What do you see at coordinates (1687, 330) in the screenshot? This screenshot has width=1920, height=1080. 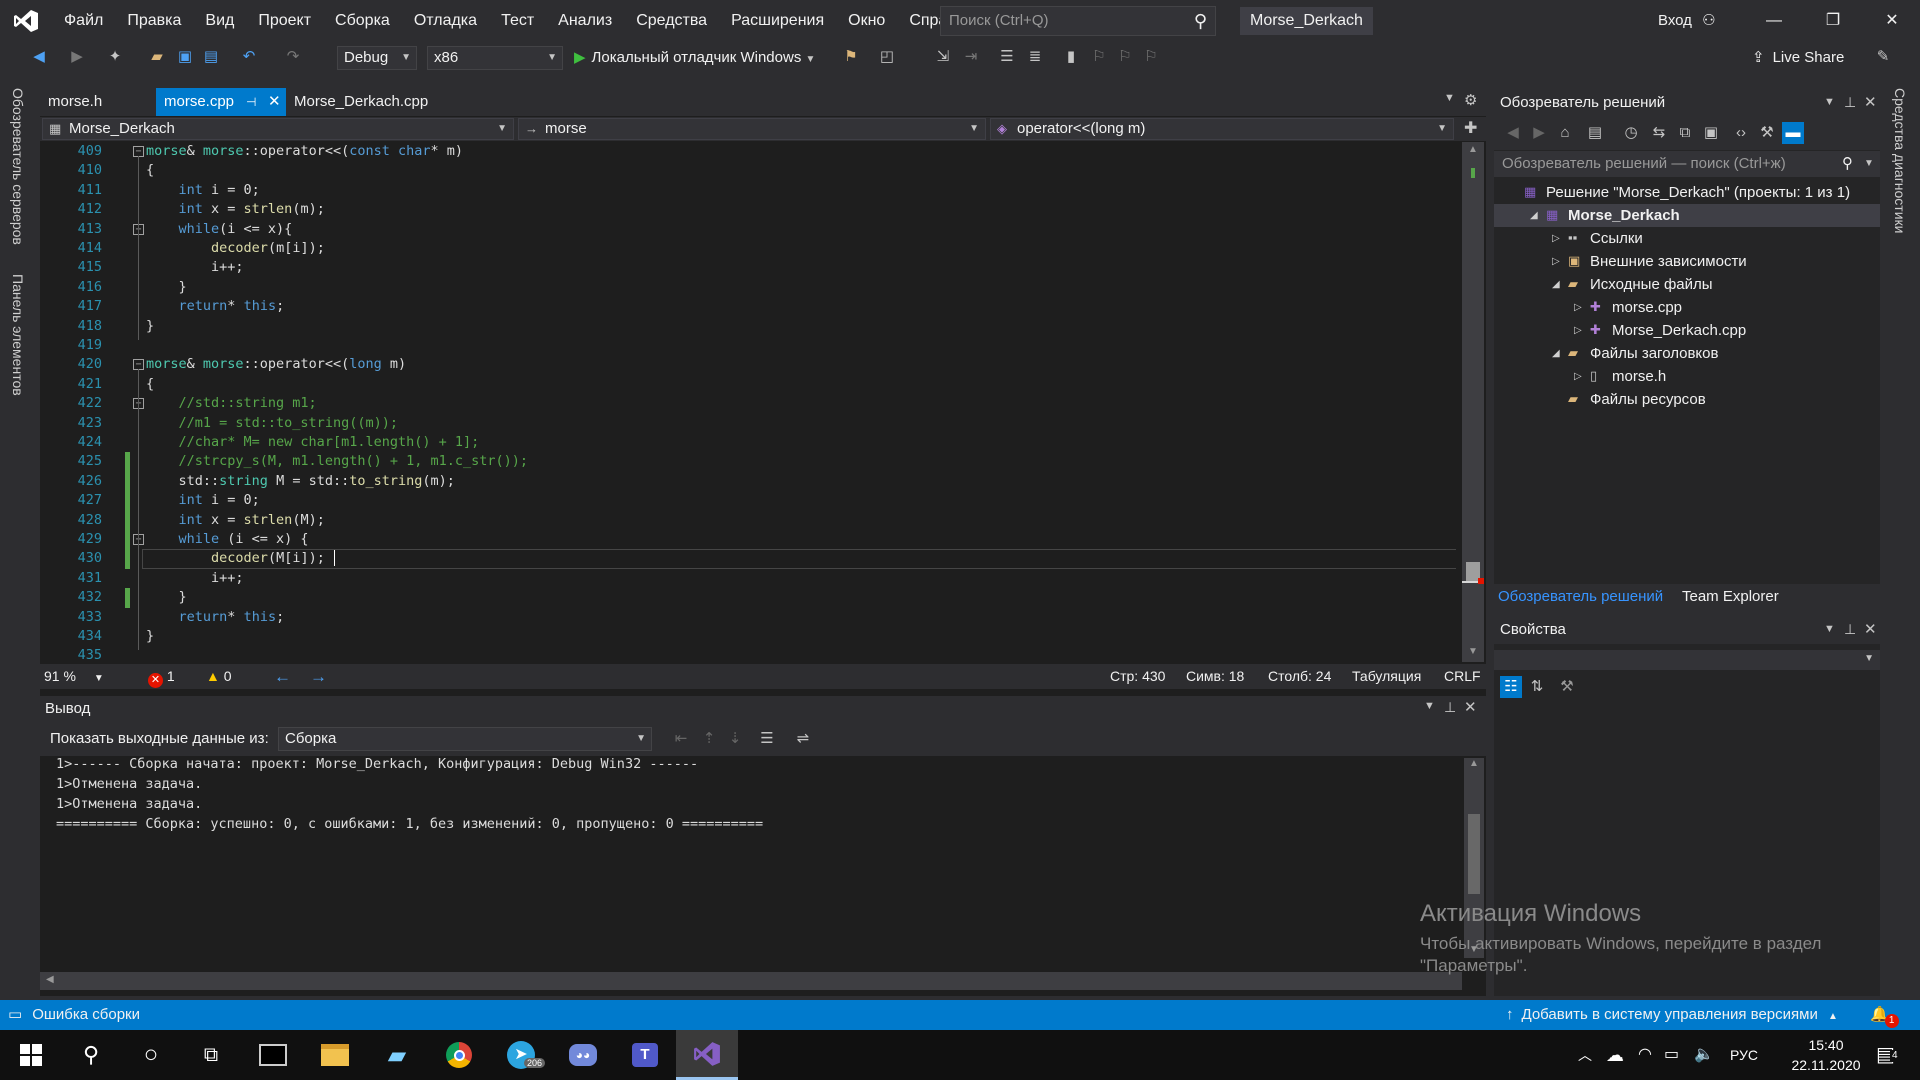 I see `tree-item: ▷ ✚ Morse_Derkach.cpp` at bounding box center [1687, 330].